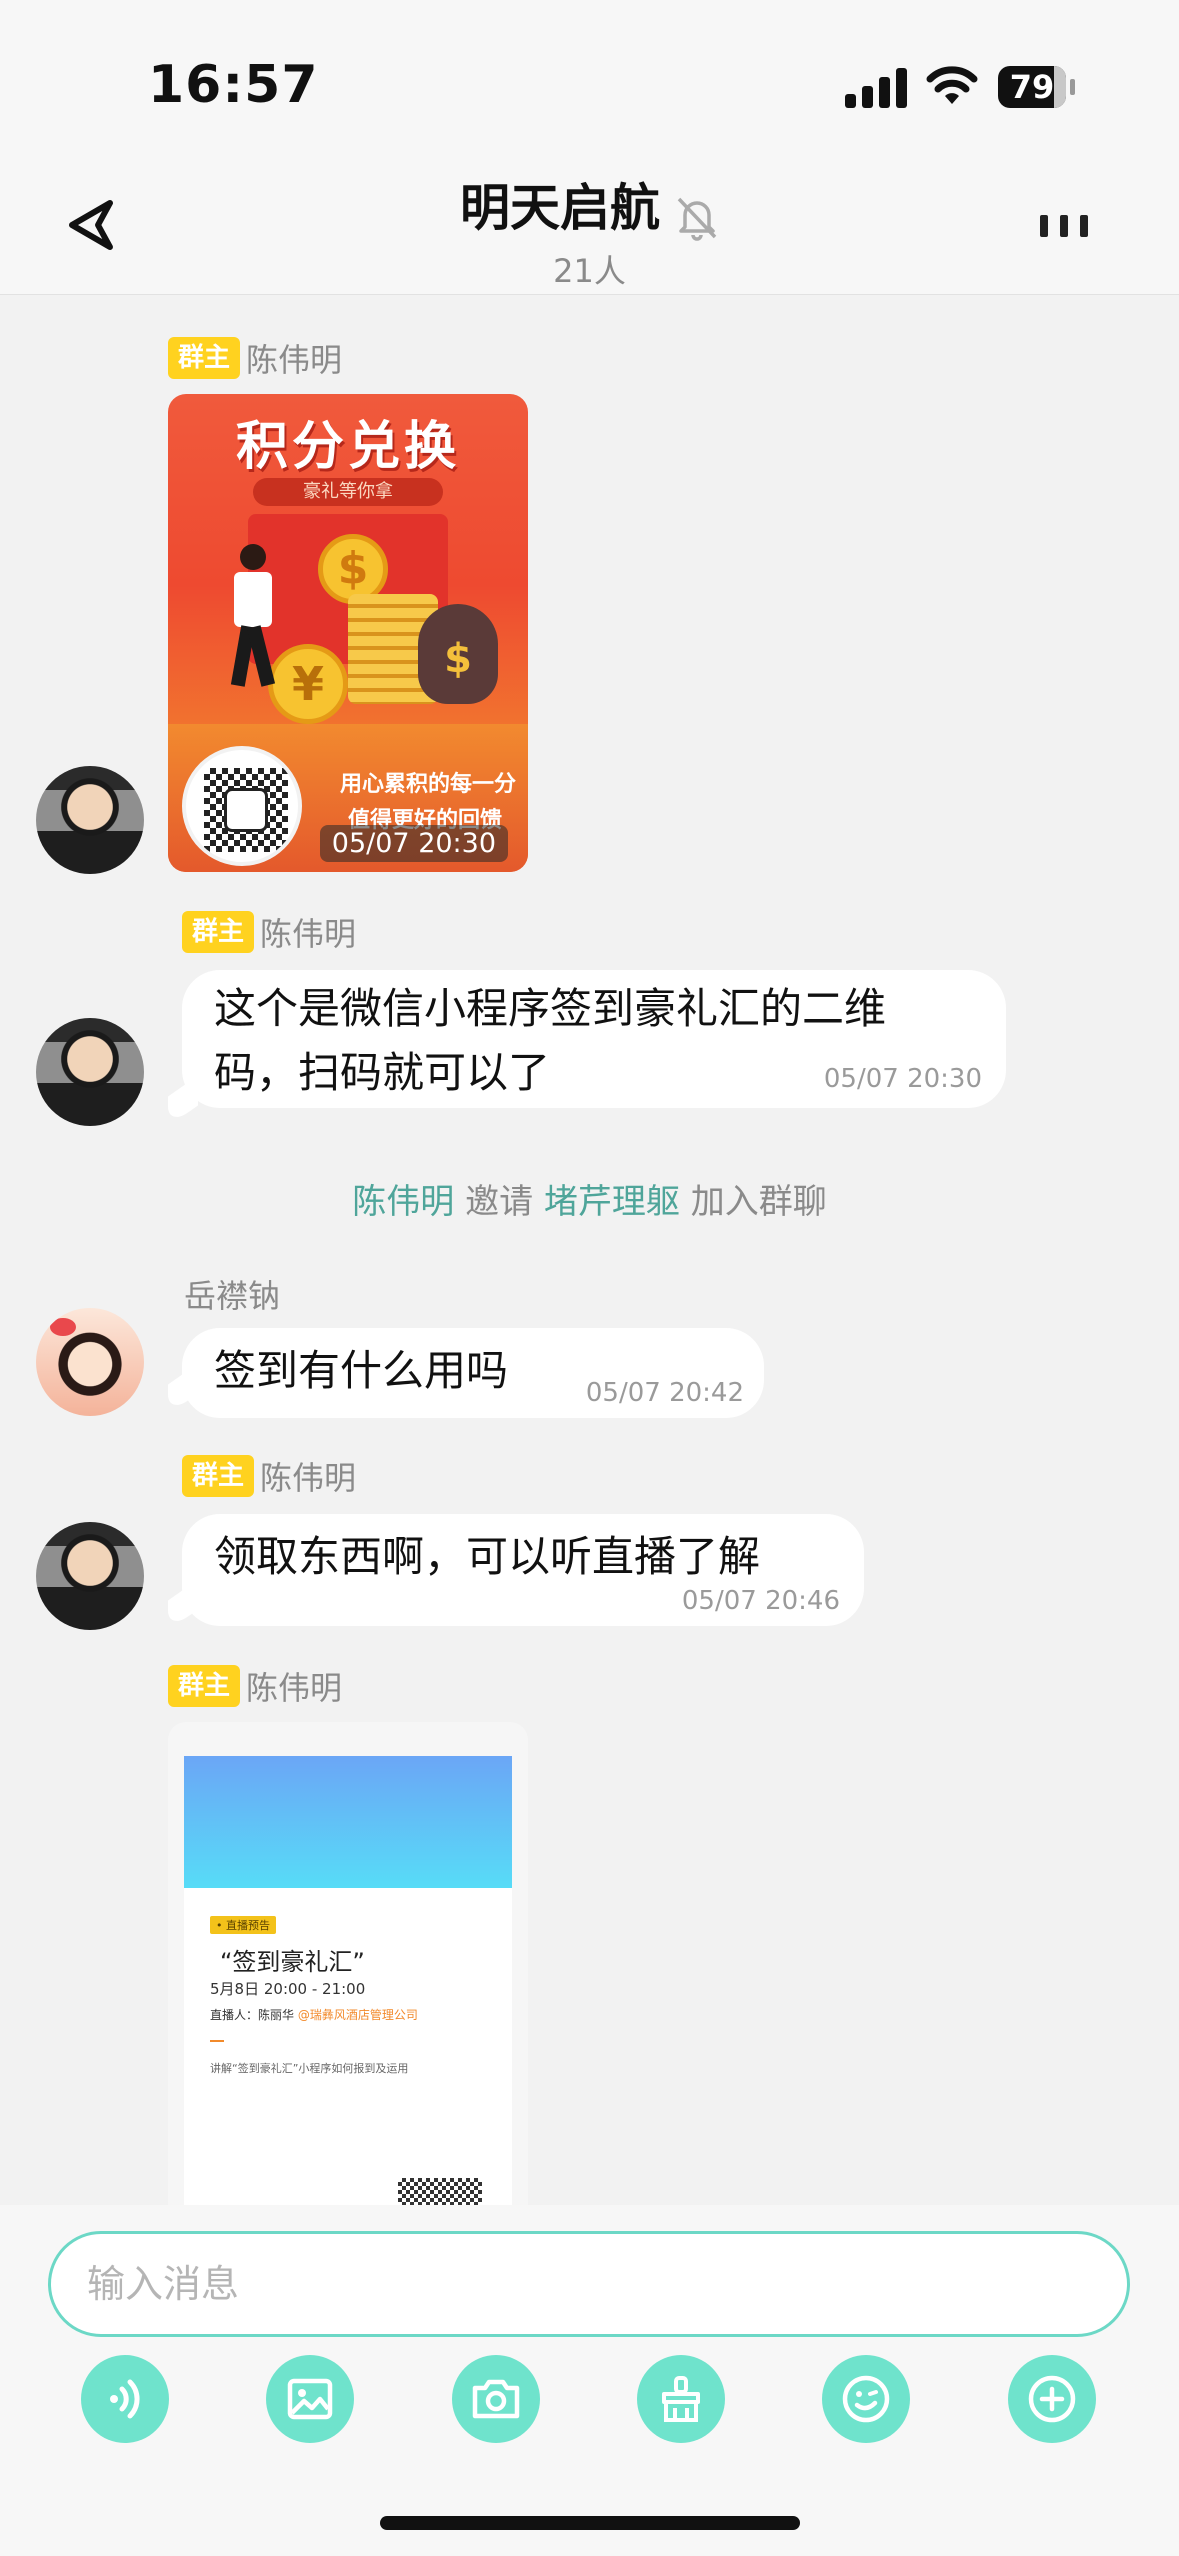 This screenshot has height=2556, width=1179. What do you see at coordinates (876, 88) in the screenshot?
I see `signal-icon` at bounding box center [876, 88].